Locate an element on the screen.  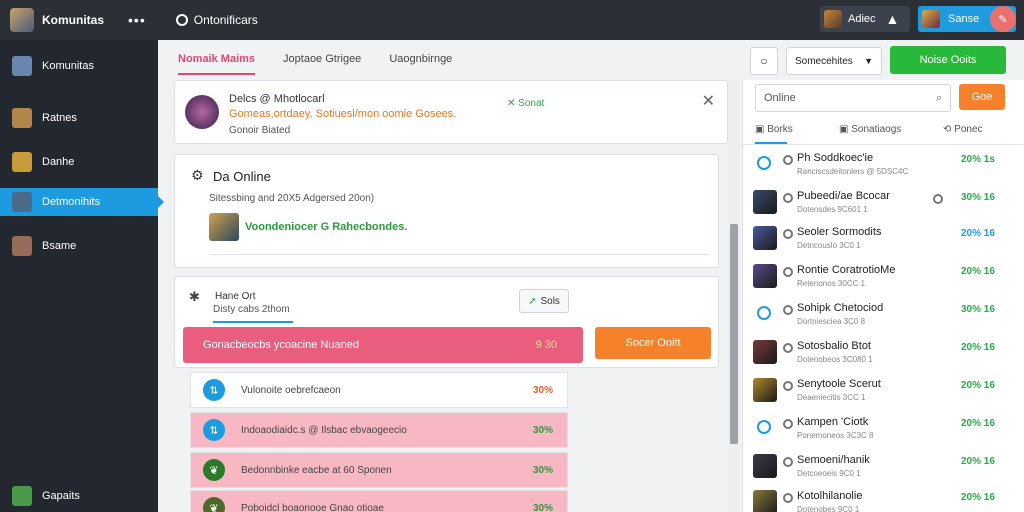
progress-bar-label: Gonacbeocbs ycoacine Nuaned is located at coordinates (281, 345).